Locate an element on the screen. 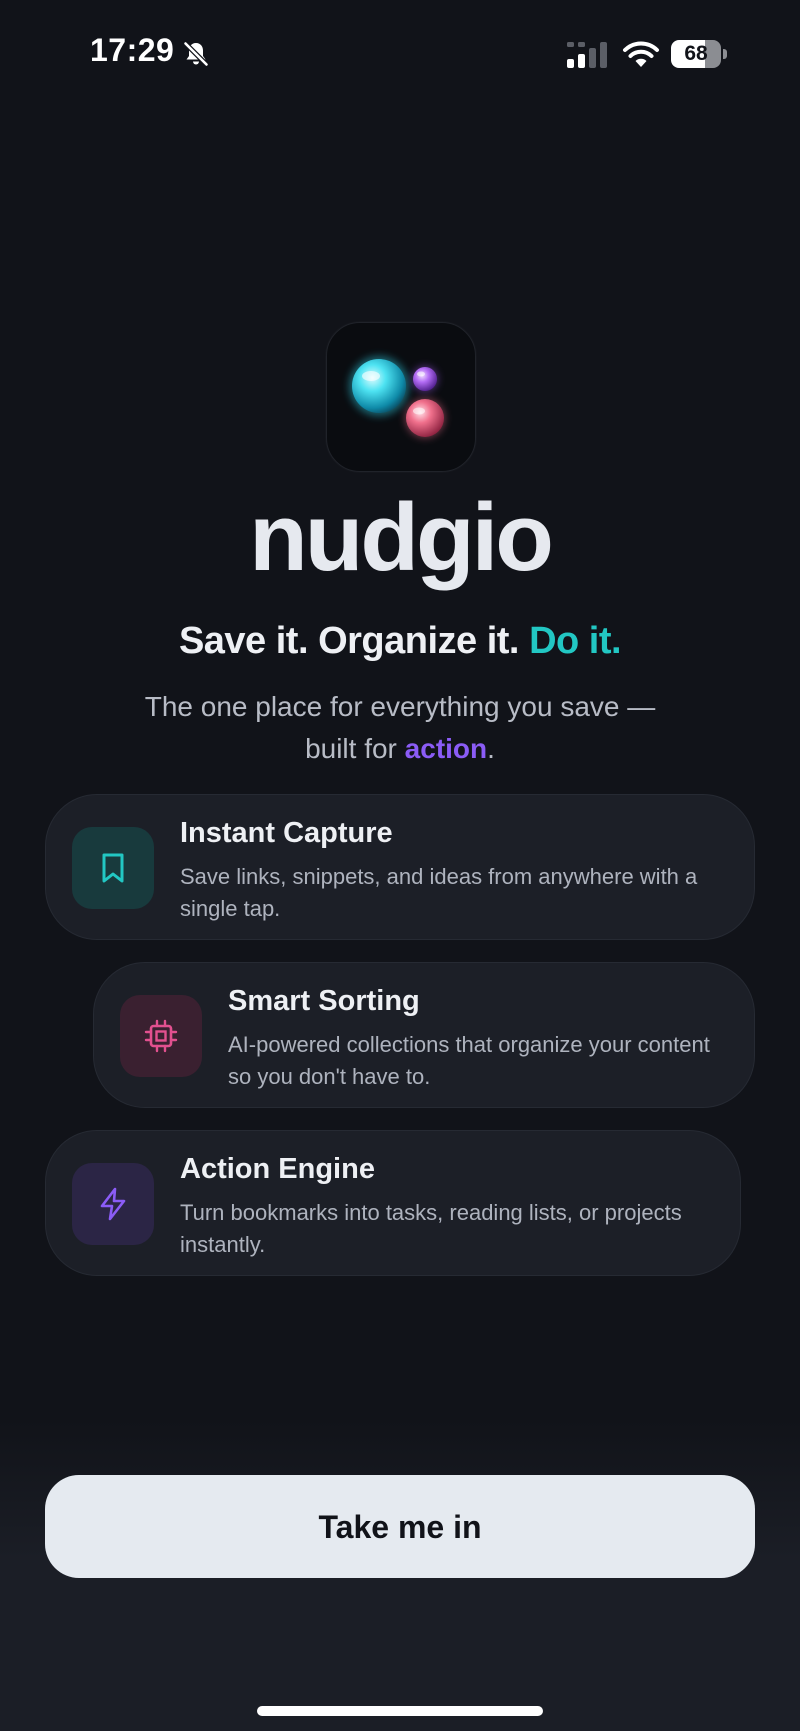 The image size is (800, 1731). cpu-chip-icon is located at coordinates (161, 1036).